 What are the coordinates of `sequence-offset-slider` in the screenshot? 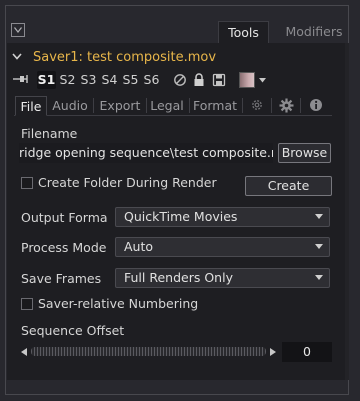 It's located at (148, 351).